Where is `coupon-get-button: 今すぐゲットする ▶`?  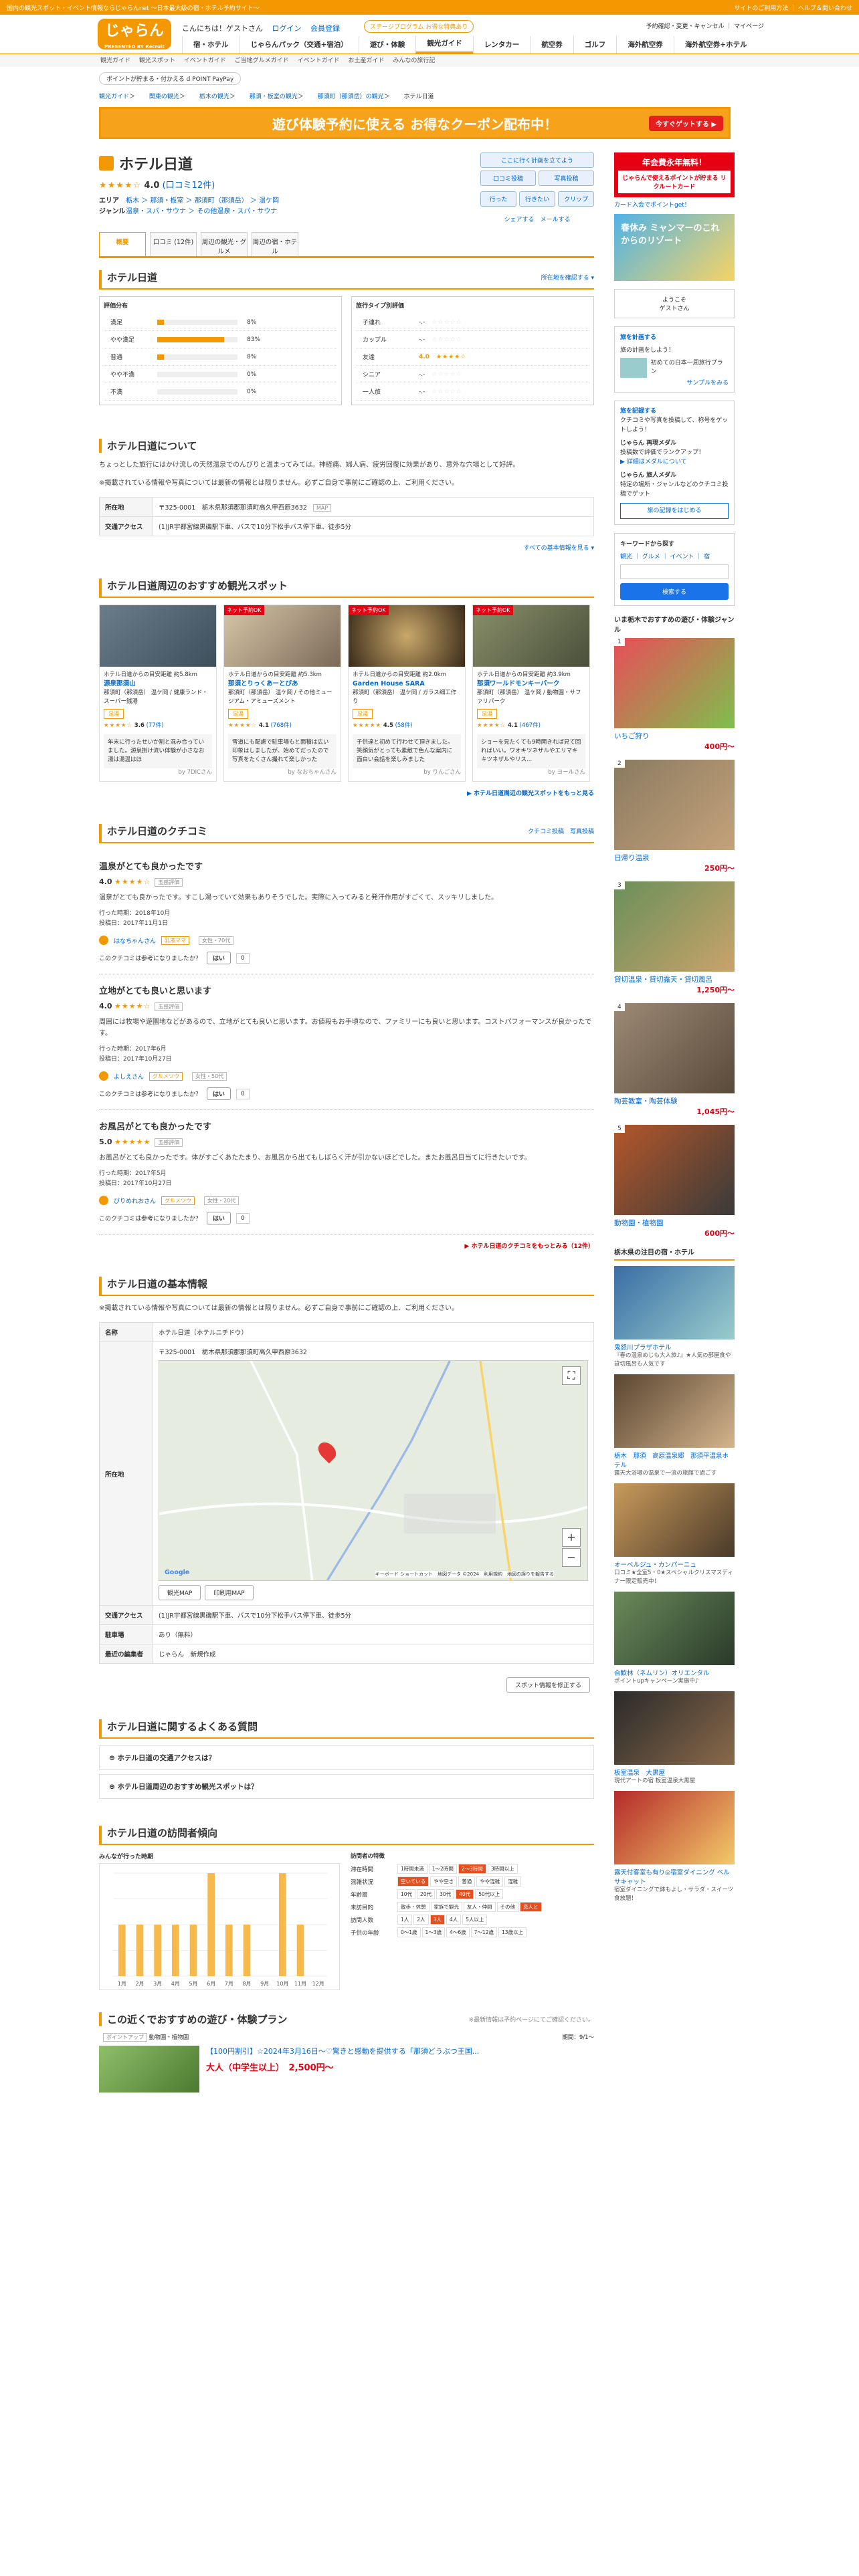 coupon-get-button: 今すぐゲットする ▶ is located at coordinates (686, 124).